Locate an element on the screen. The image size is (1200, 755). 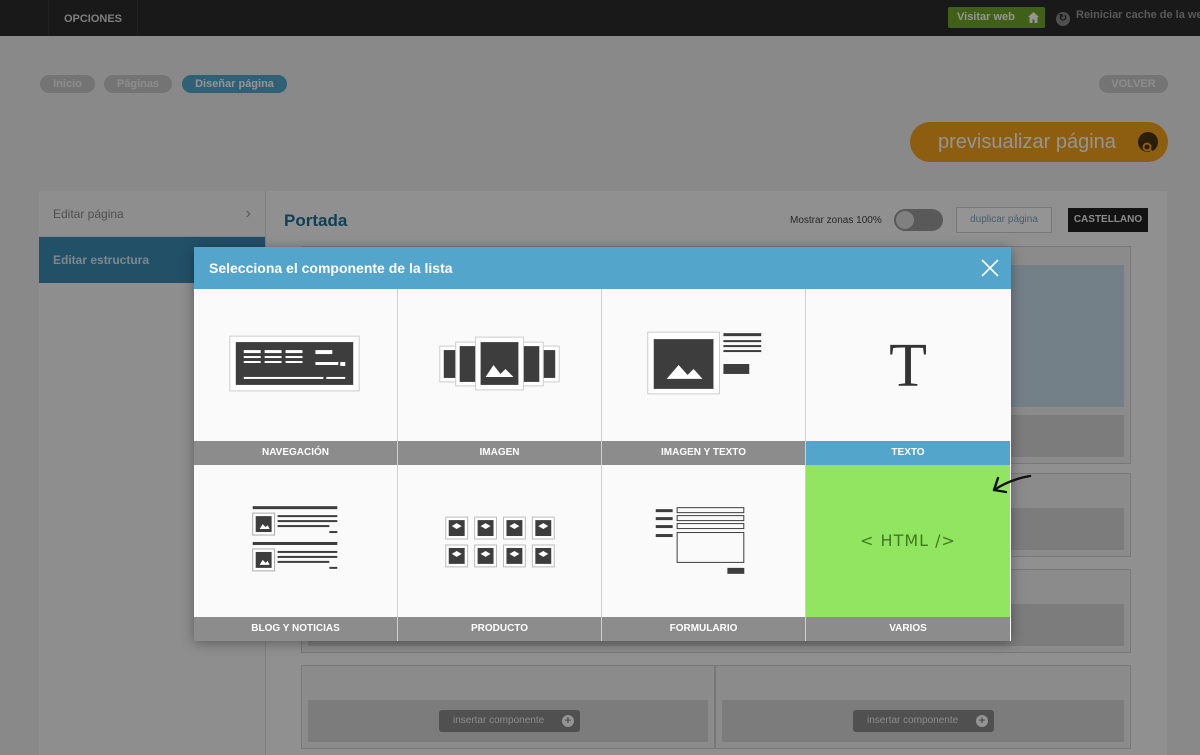
close-icon is located at coordinates (990, 268).